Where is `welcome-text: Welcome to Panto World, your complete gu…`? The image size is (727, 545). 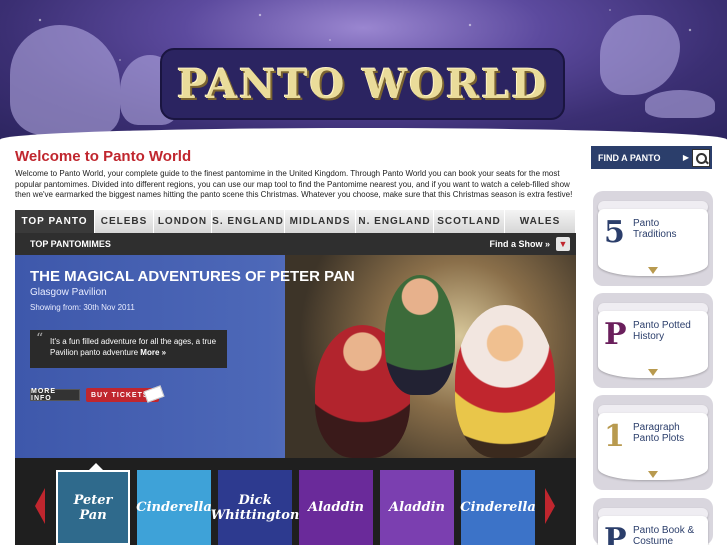
welcome-text: Welcome to Panto World, your complete gu… is located at coordinates (294, 184).